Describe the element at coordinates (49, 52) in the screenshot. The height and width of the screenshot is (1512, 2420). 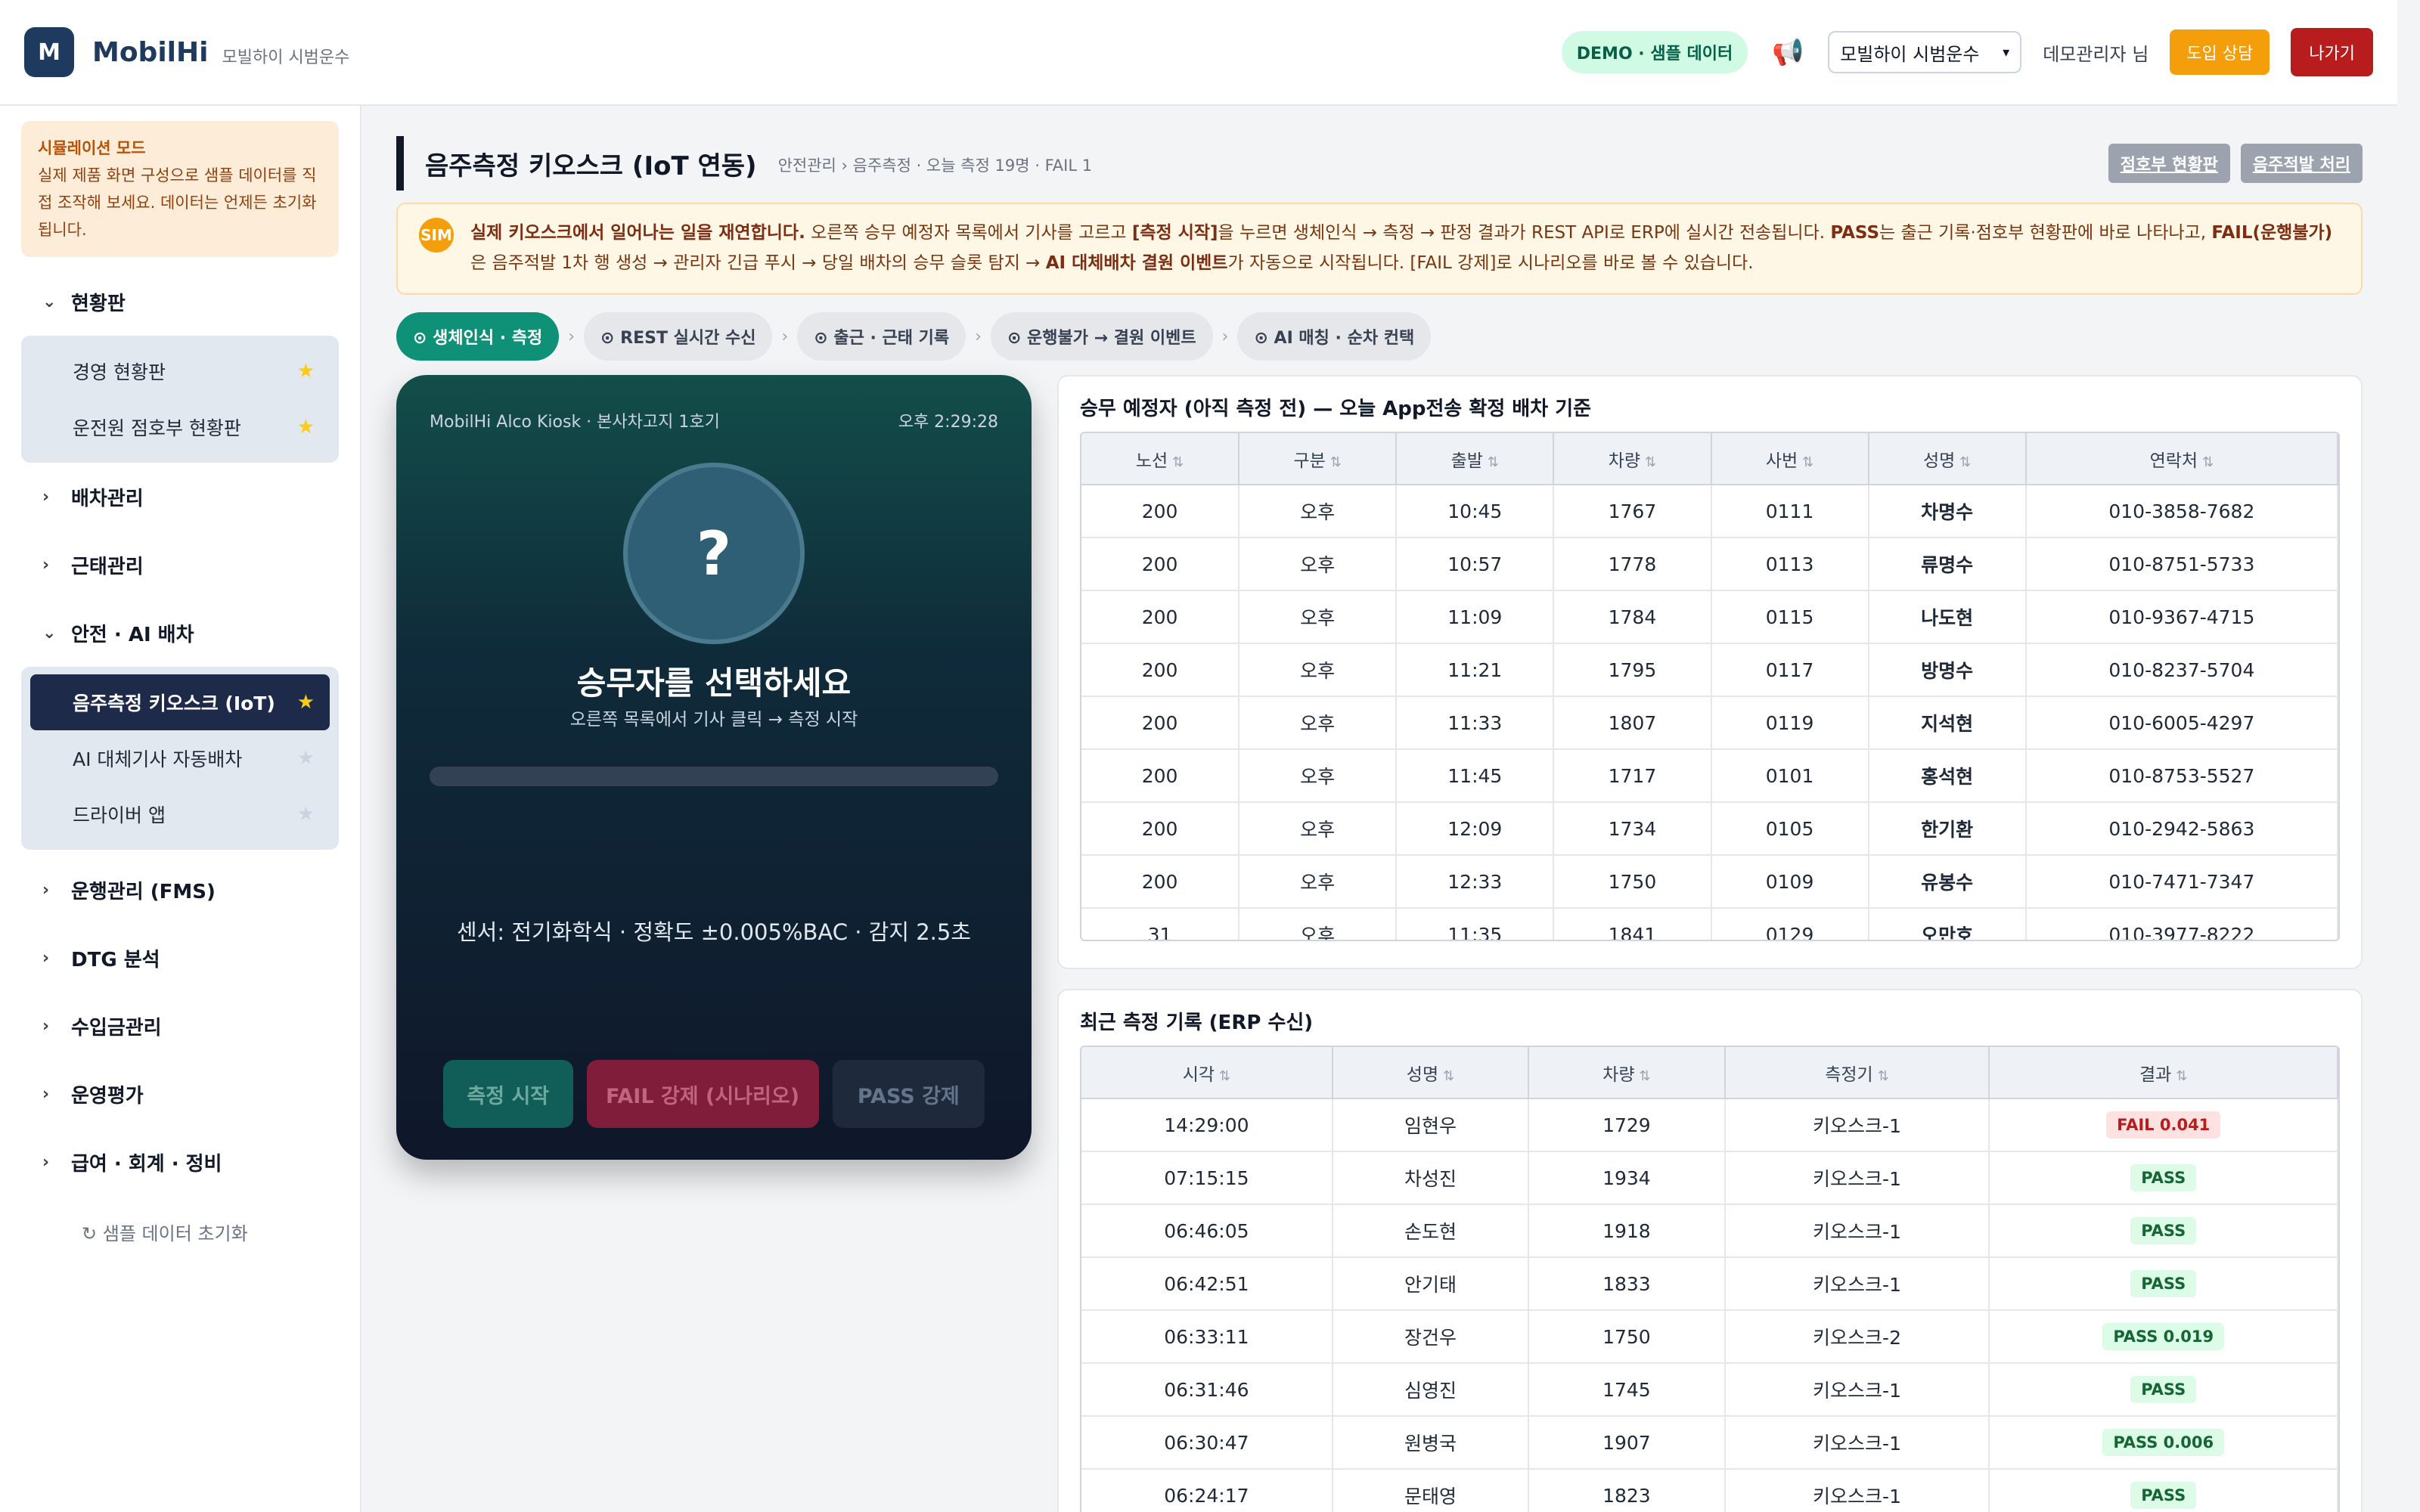
I see `logo-icon: M` at that location.